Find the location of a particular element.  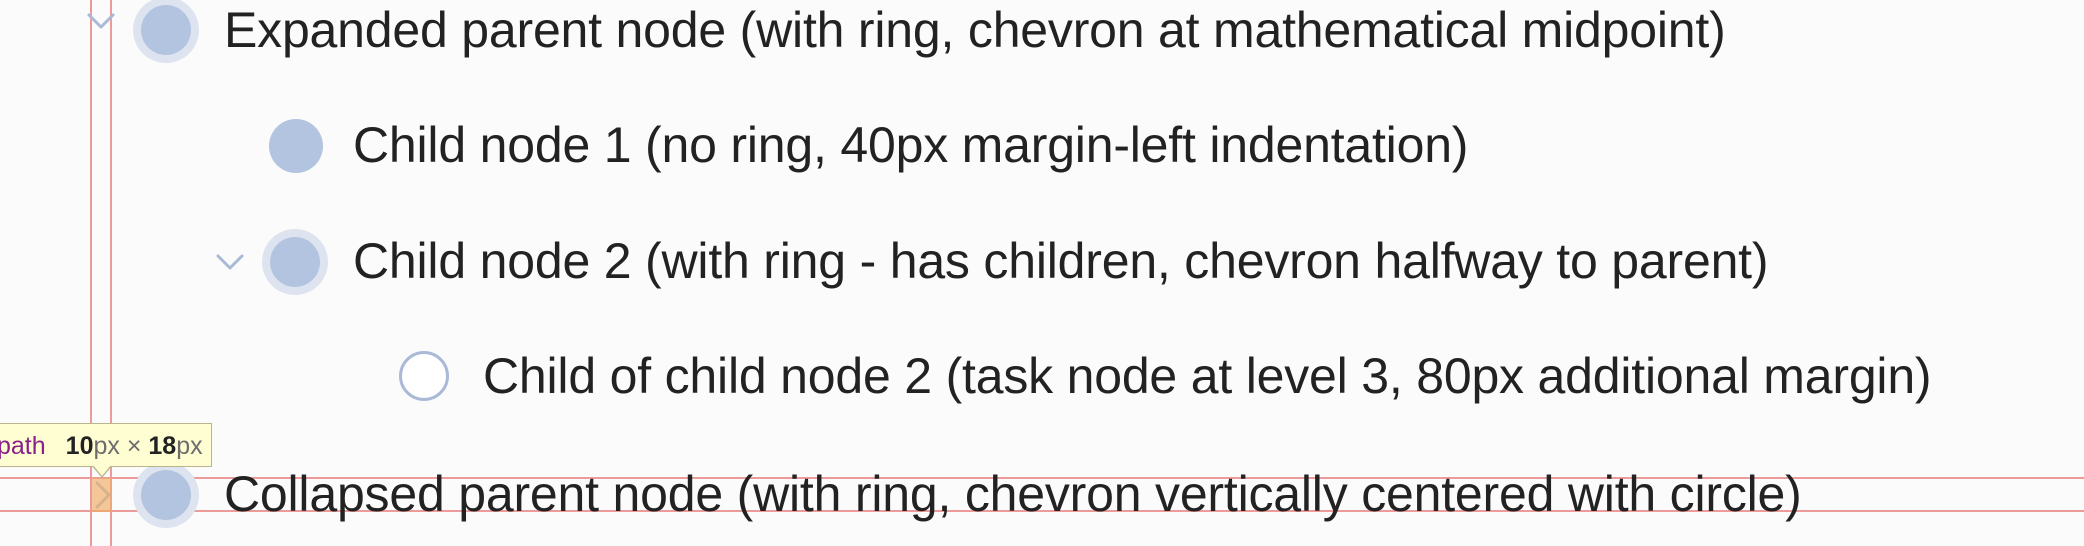

inspector-height: 18 is located at coordinates (162, 446).